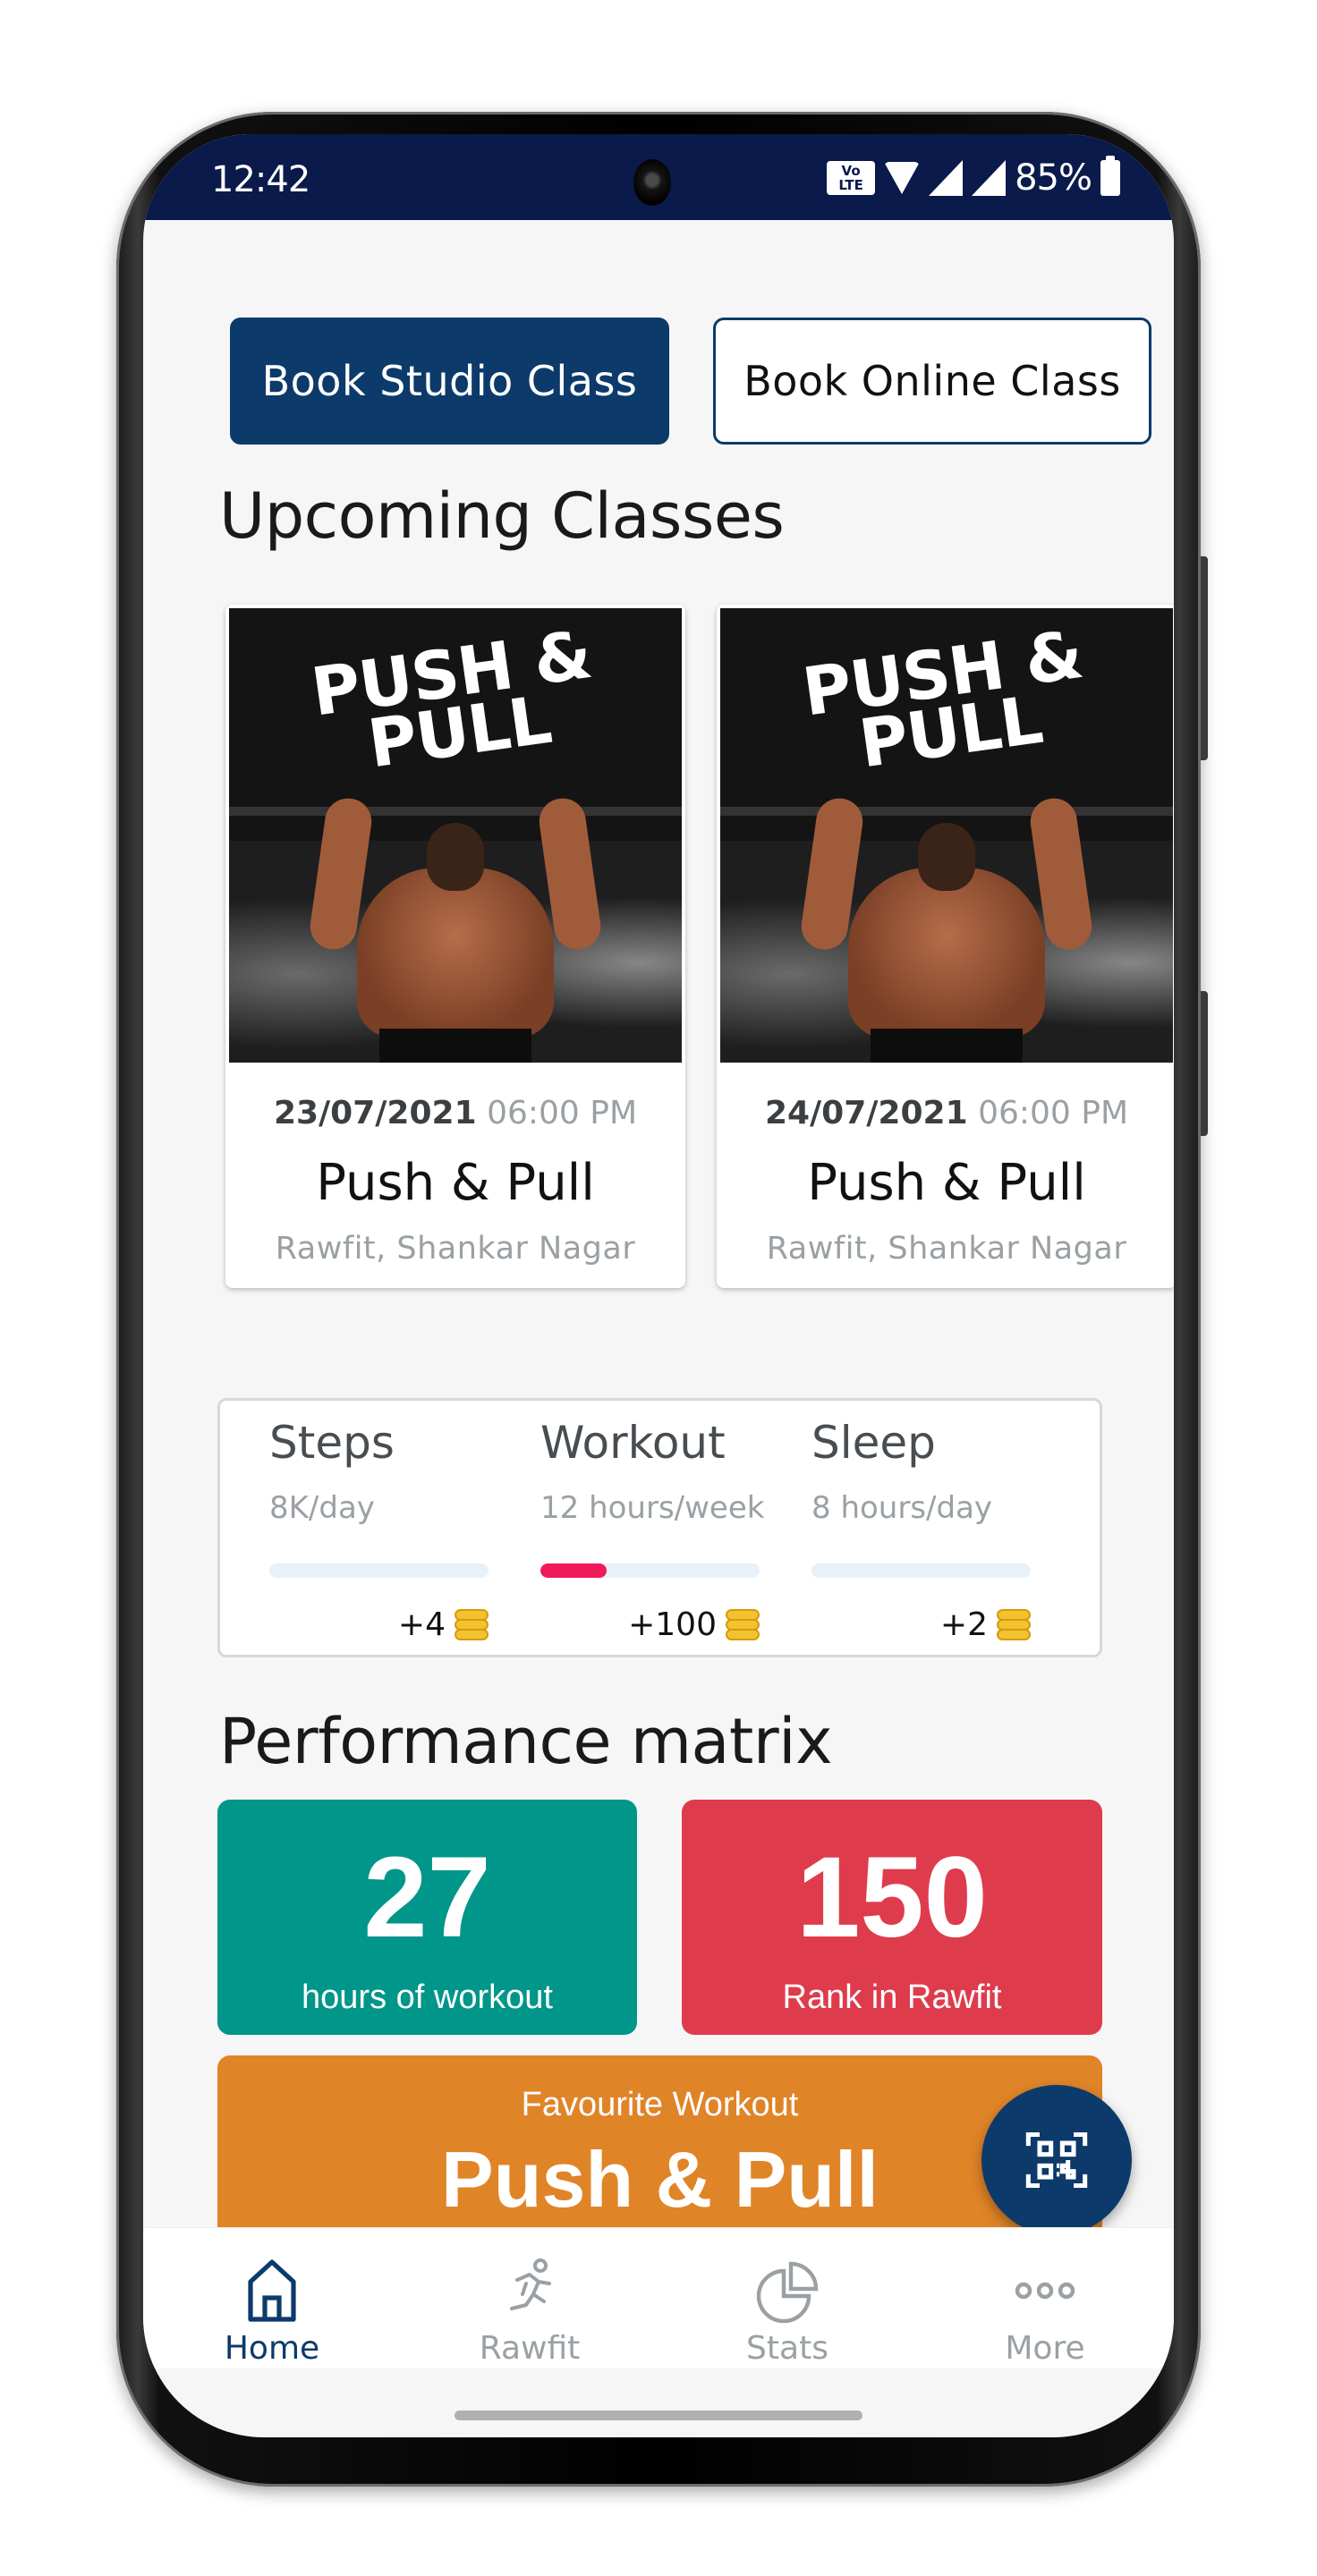  I want to click on workout-hours-value: 27, so click(427, 1898).